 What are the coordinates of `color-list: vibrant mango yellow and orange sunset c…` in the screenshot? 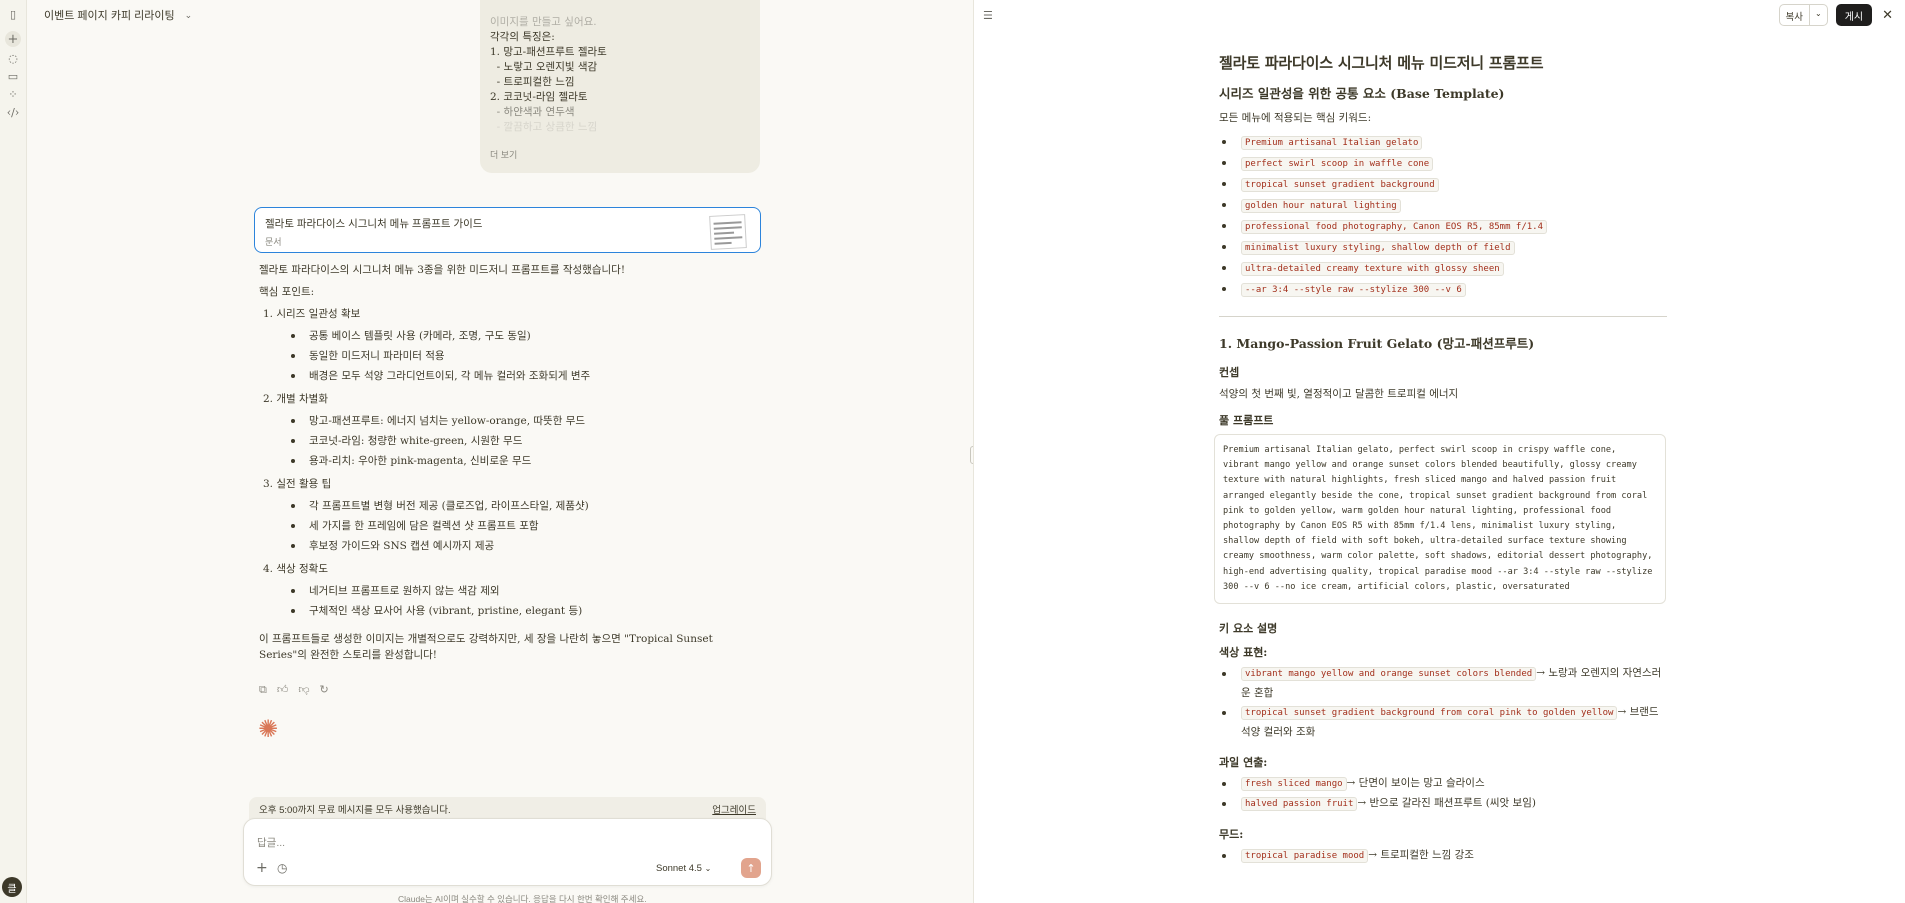 It's located at (1443, 703).